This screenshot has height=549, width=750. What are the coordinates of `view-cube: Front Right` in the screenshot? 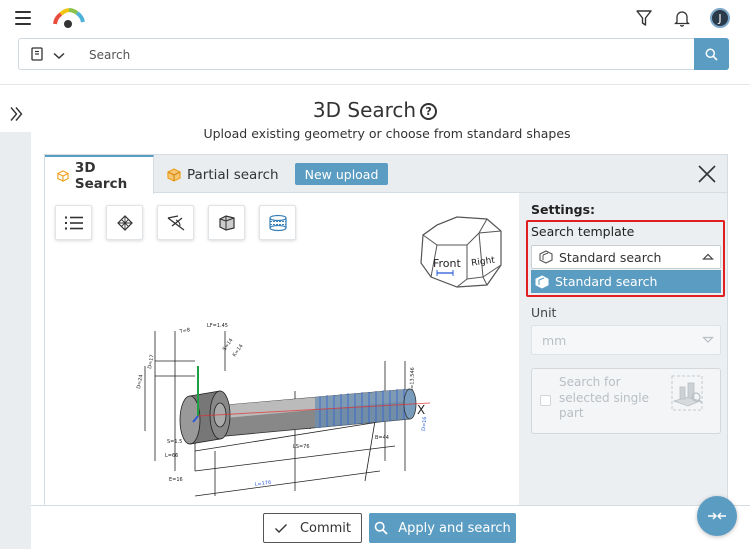 It's located at (462, 255).